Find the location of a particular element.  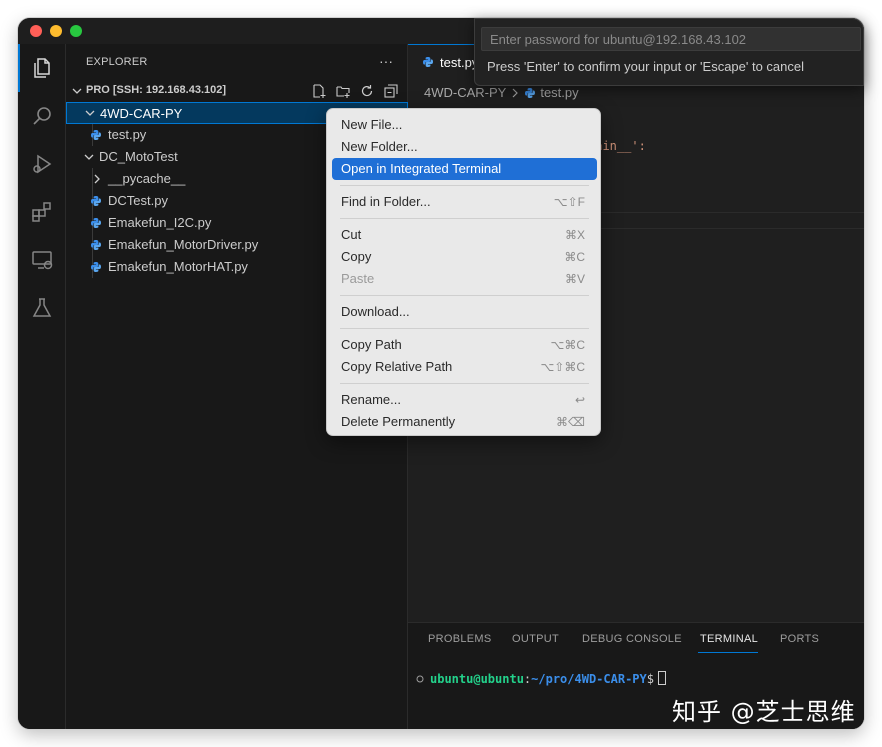

terminal-prompt: $ is located at coordinates (650, 679).